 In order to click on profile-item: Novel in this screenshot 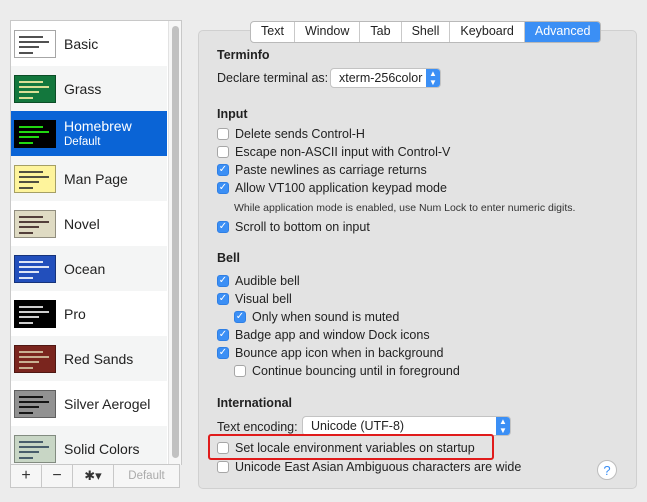, I will do `click(89, 223)`.